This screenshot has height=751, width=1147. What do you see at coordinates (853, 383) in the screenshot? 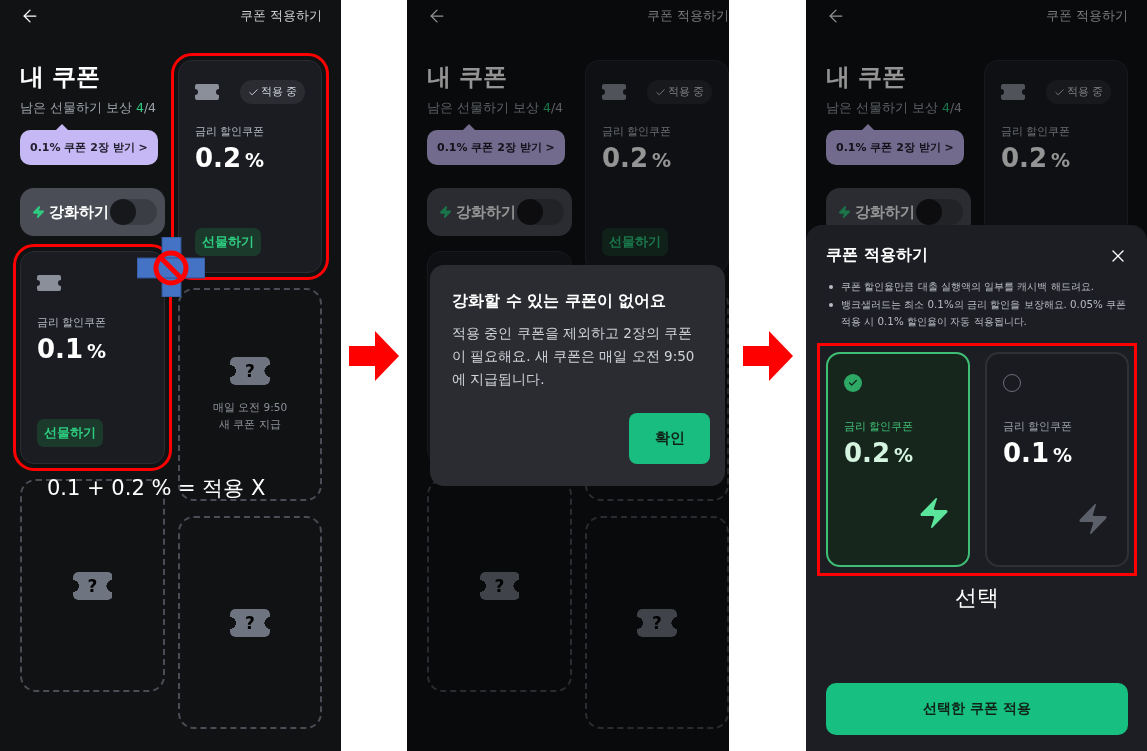
I see `radio-icon` at bounding box center [853, 383].